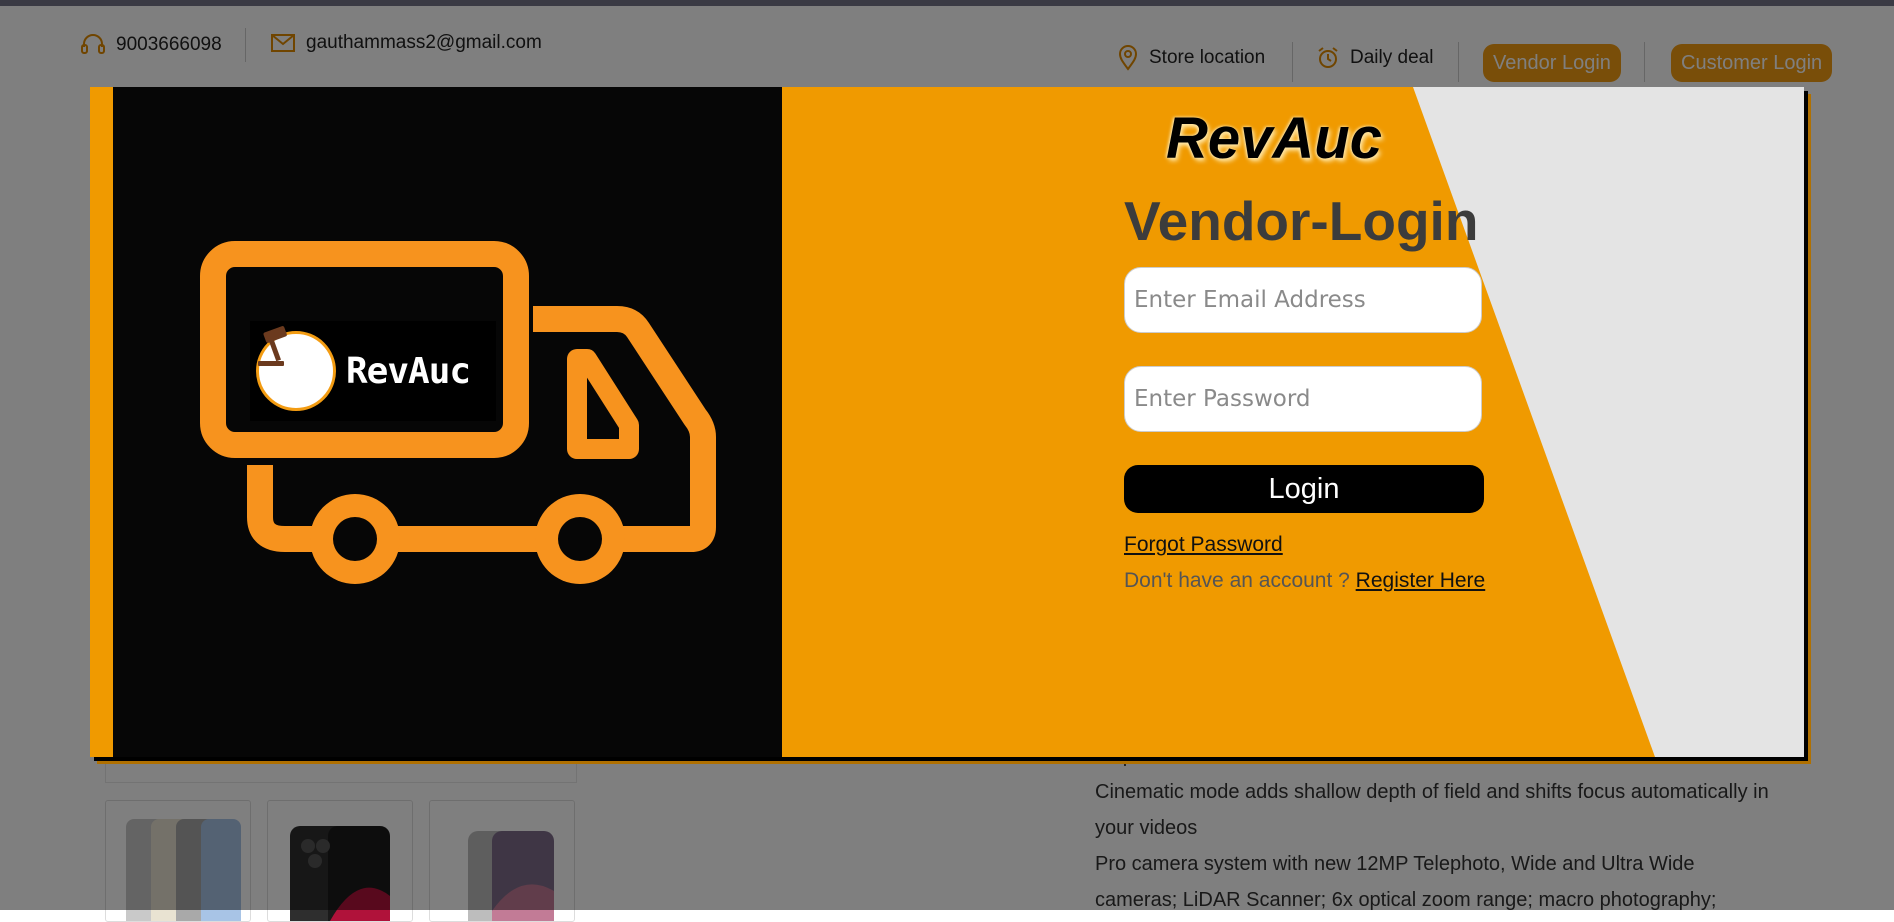 The width and height of the screenshot is (1894, 922). What do you see at coordinates (296, 368) in the screenshot?
I see `gavel-badge` at bounding box center [296, 368].